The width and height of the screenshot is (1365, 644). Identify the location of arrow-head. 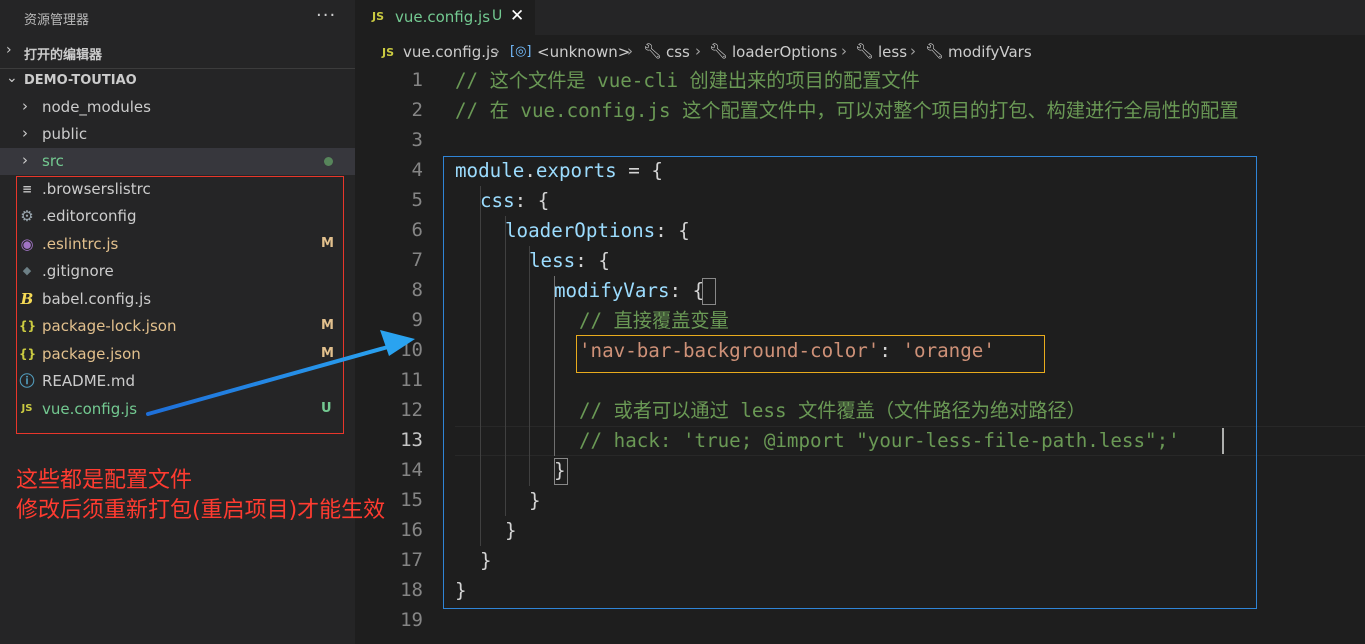
(397, 343).